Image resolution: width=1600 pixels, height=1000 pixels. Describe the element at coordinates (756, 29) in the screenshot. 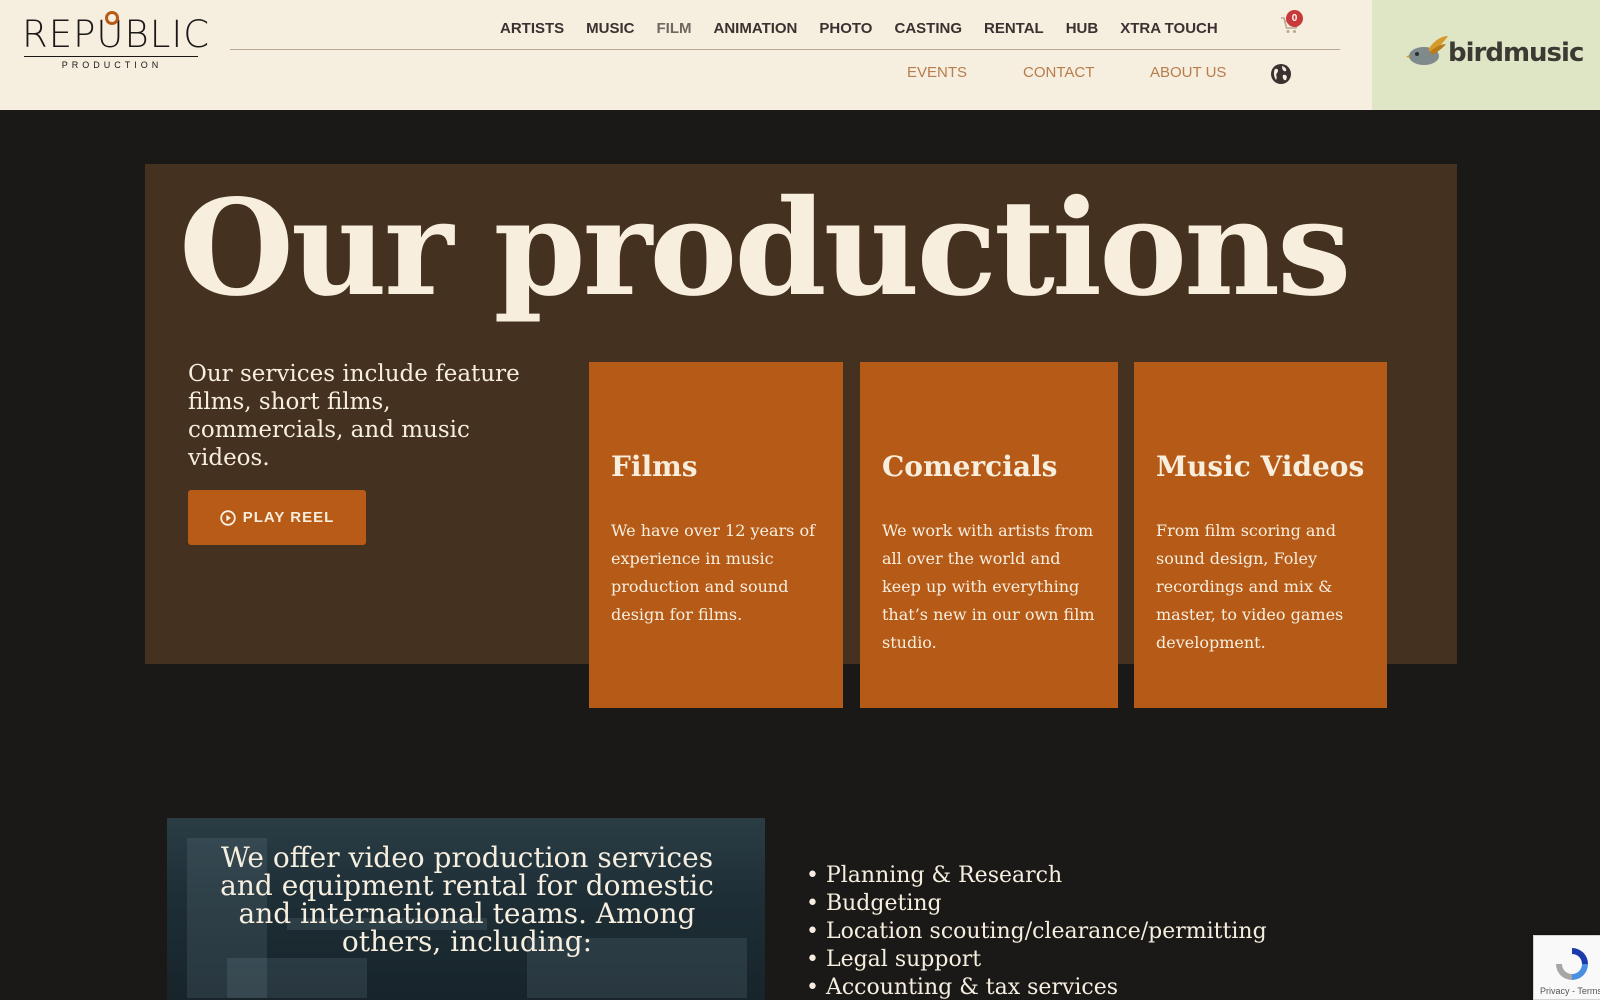

I see `nav-animation: ANIMATION` at that location.